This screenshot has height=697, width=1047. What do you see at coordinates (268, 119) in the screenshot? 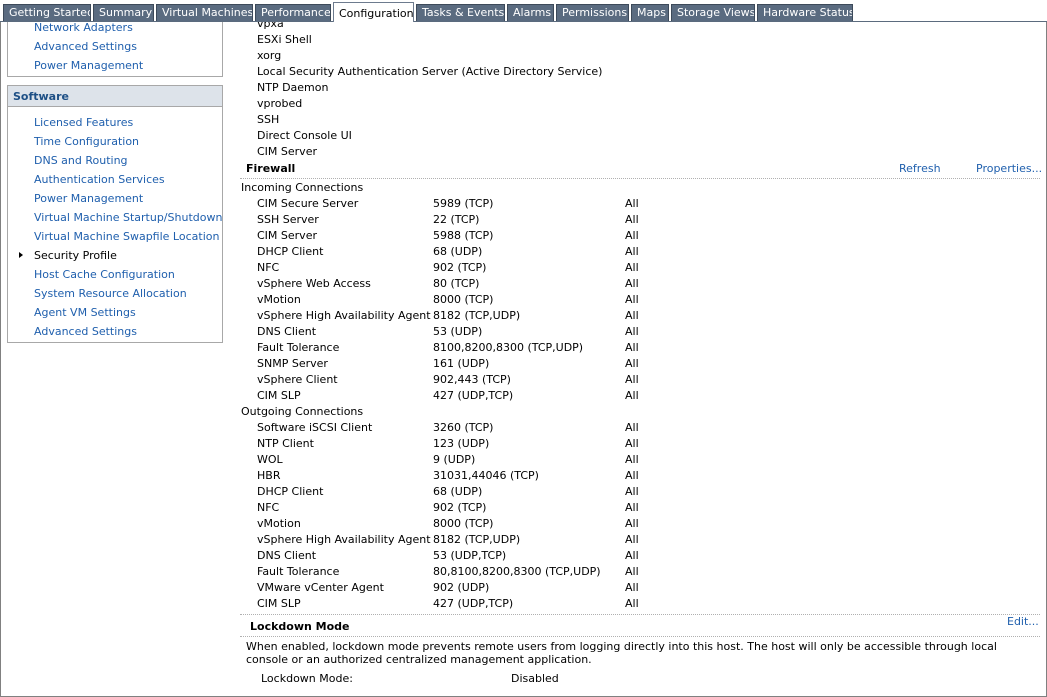
I see `service-item: SSH` at bounding box center [268, 119].